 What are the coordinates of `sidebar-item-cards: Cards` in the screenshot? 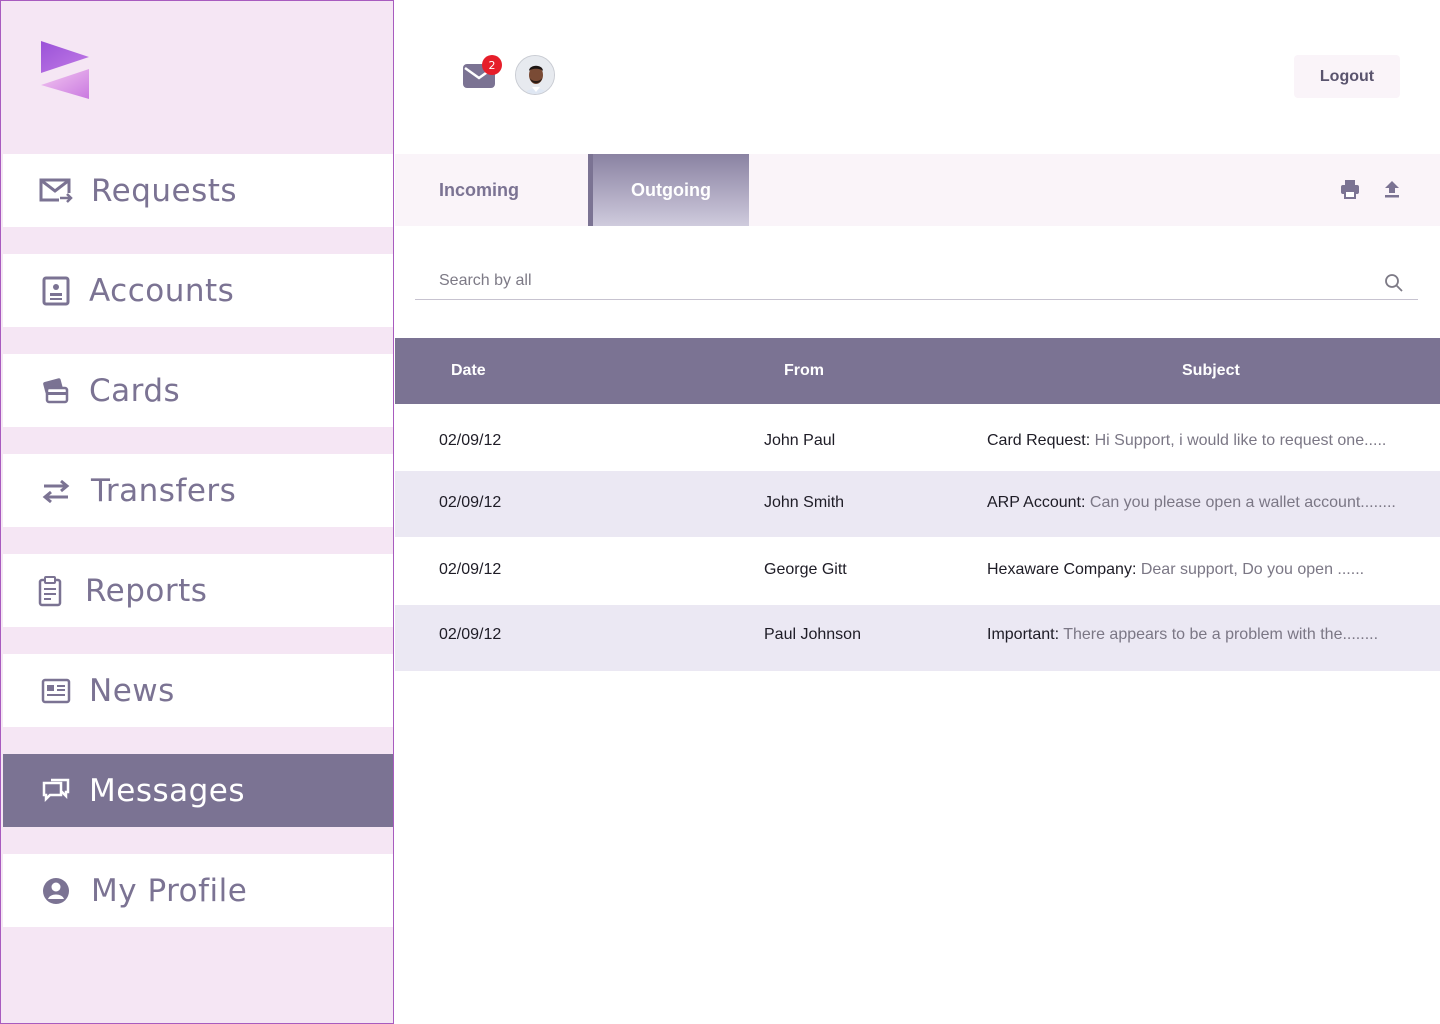 It's located at (198, 390).